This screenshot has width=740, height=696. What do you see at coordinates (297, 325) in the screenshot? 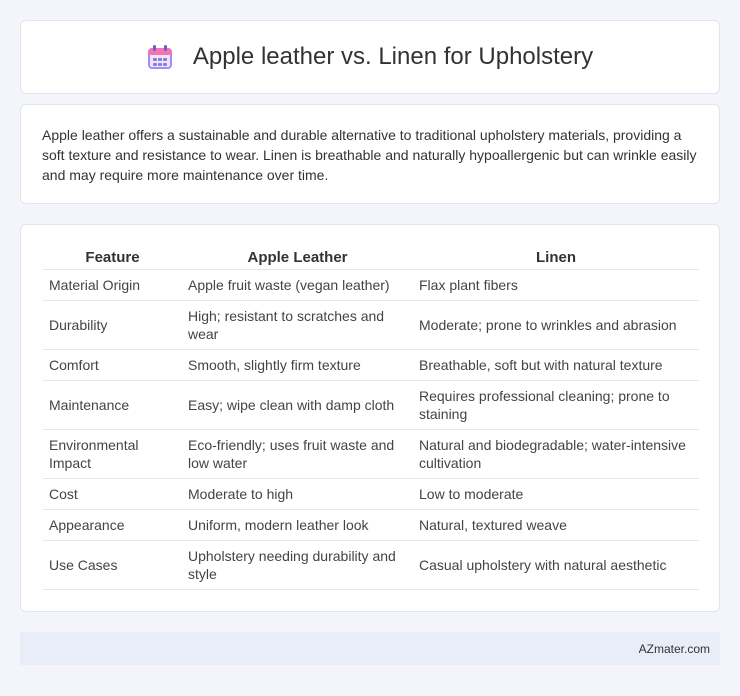
I see `row-apple-leather: High; resistant to scratches and wear` at bounding box center [297, 325].